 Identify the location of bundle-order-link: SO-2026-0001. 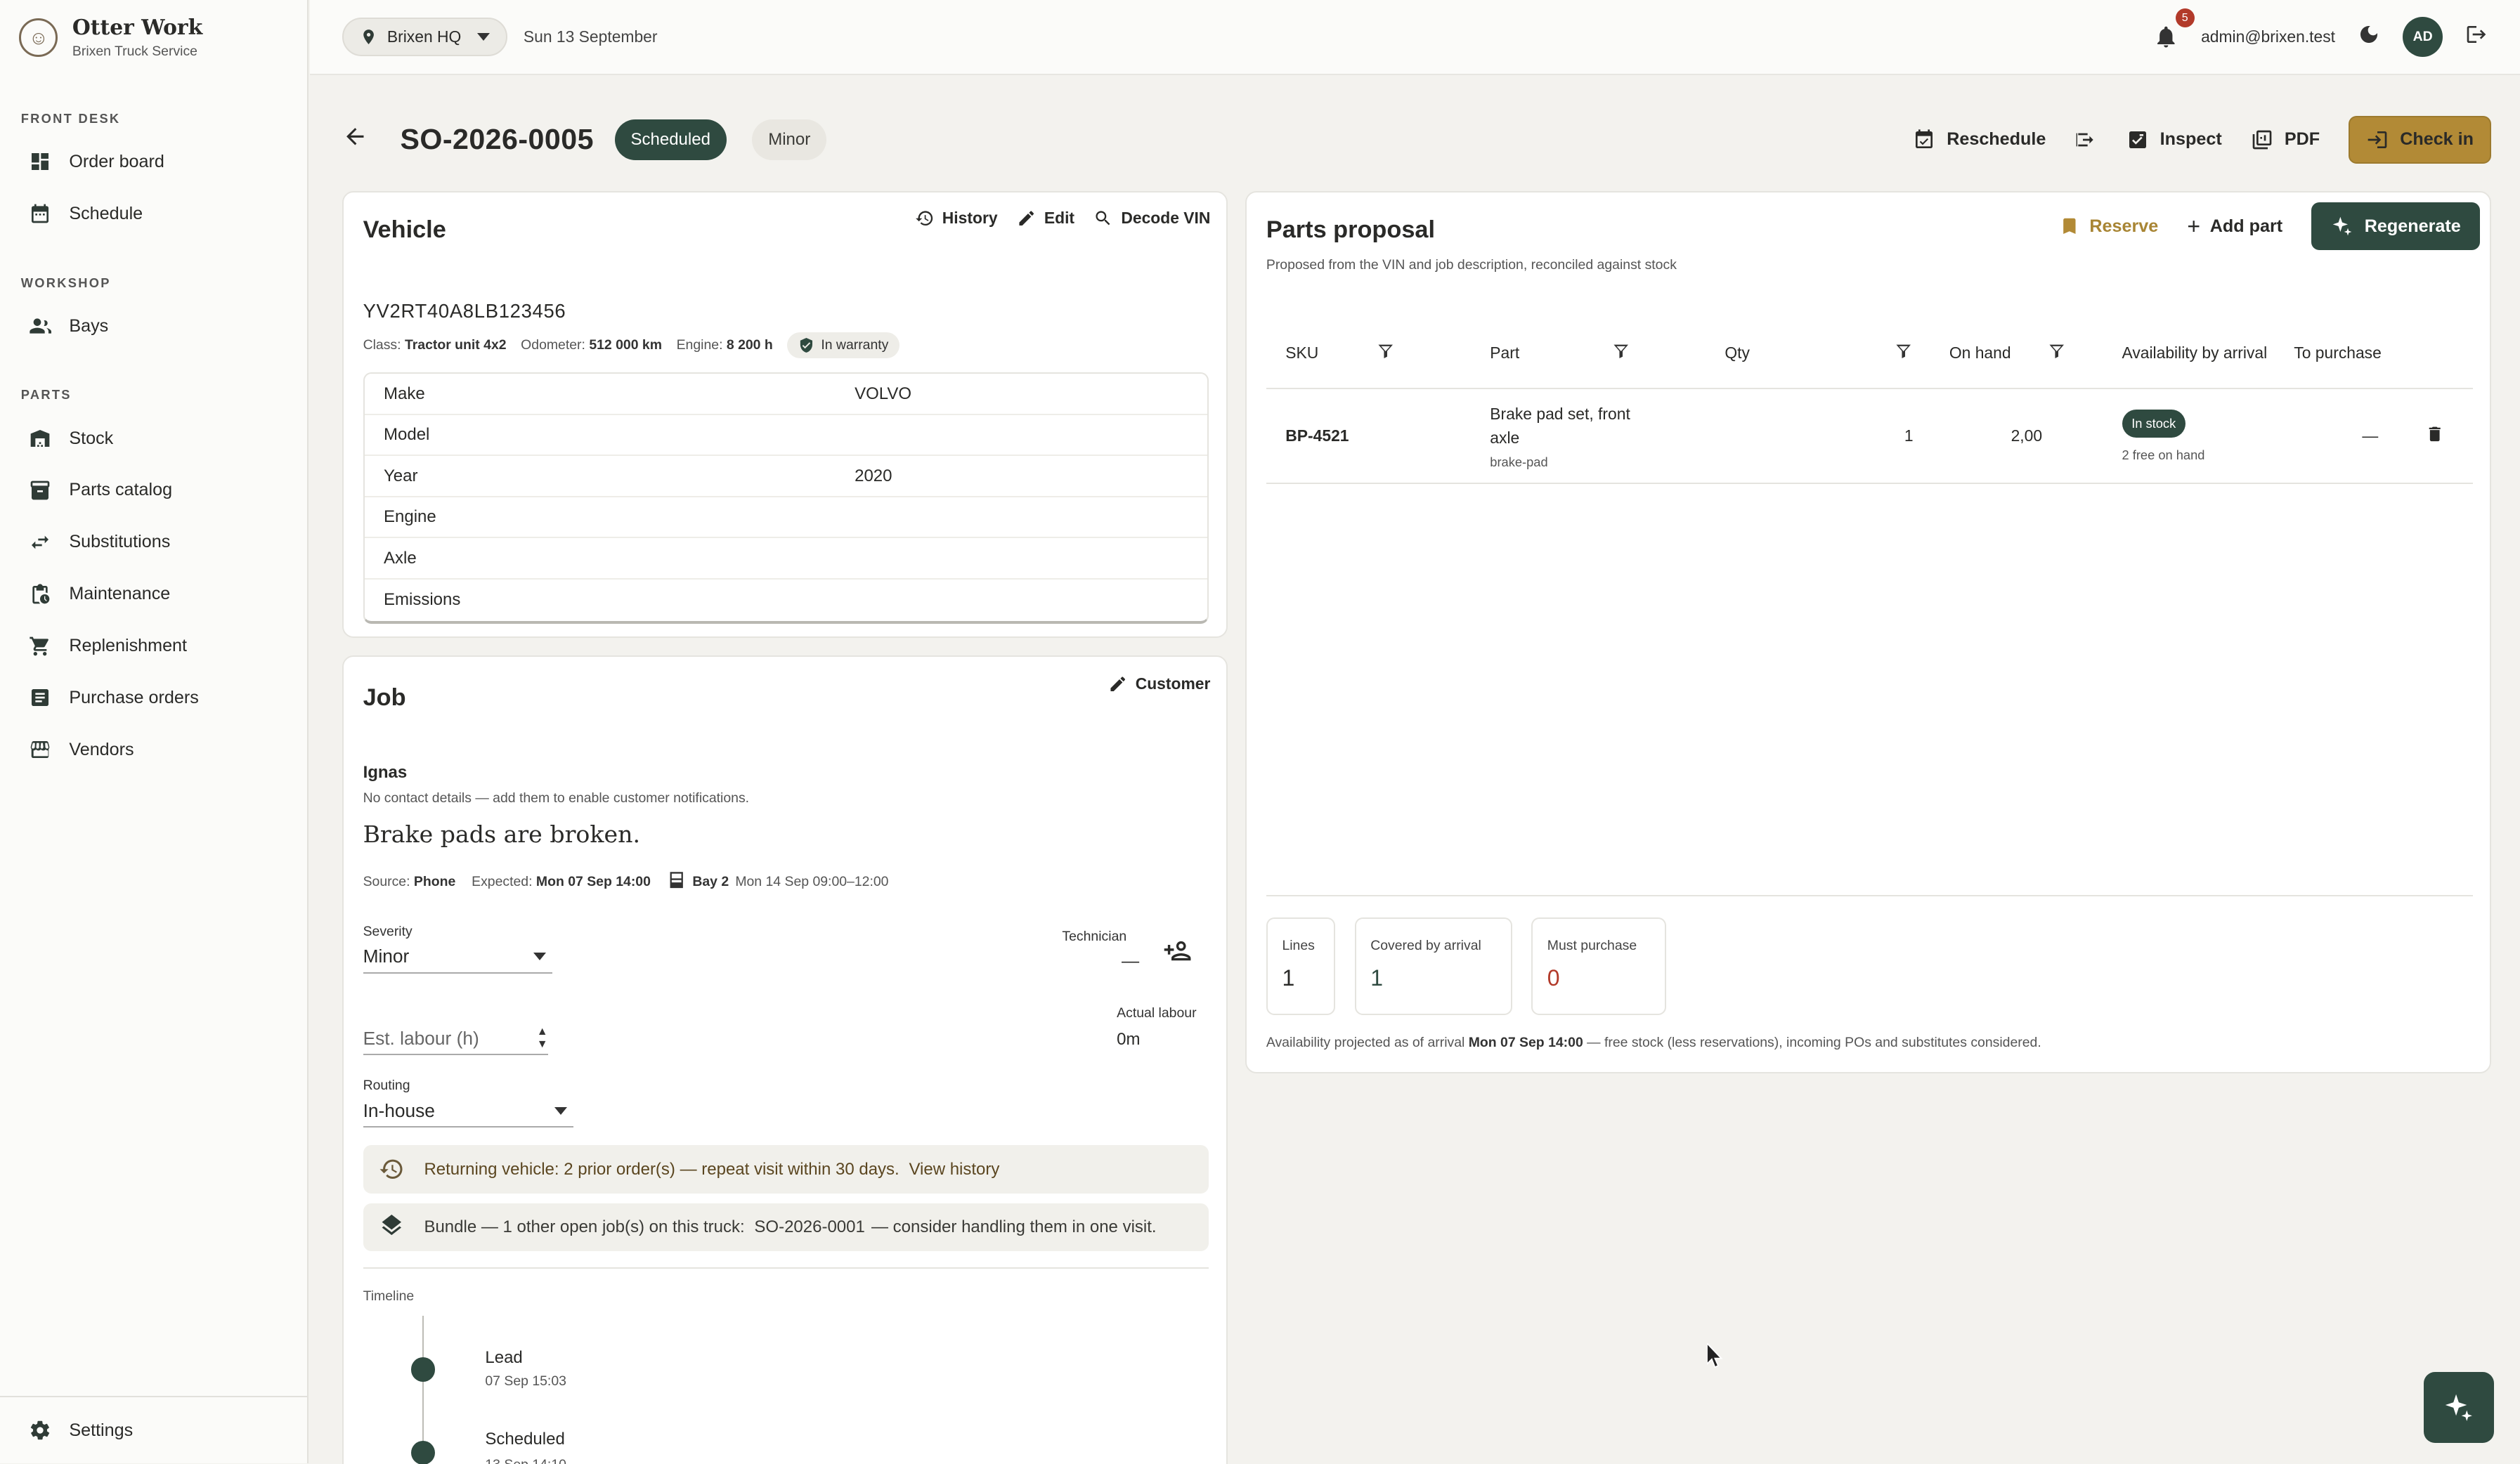
(809, 1227).